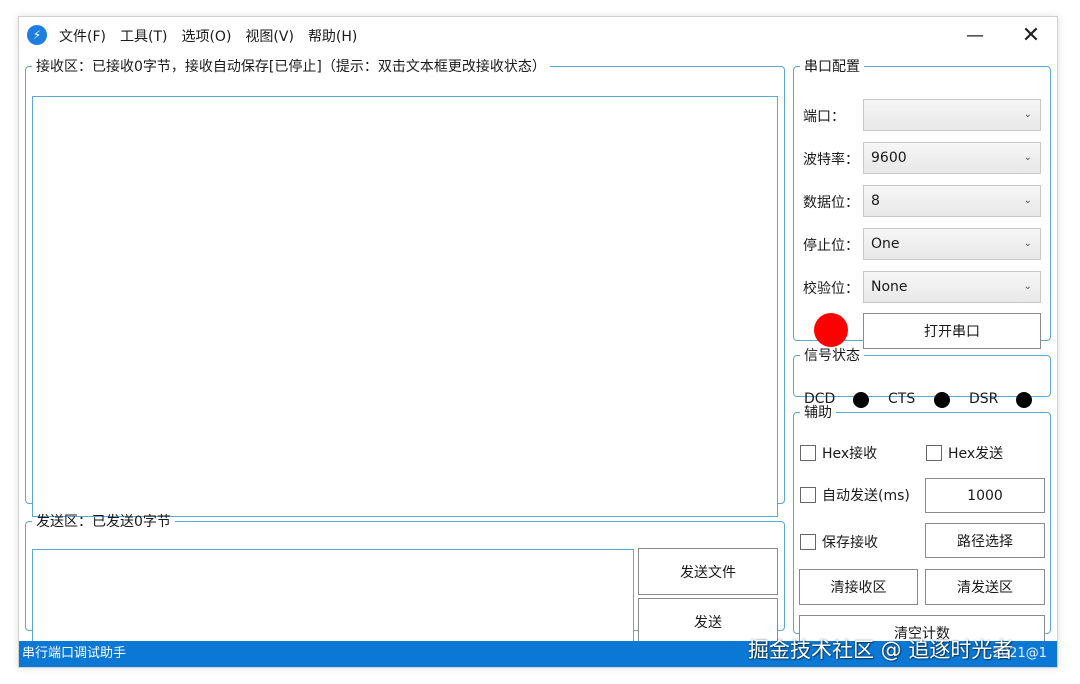 The width and height of the screenshot is (1080, 684). I want to click on databits-select: 8 ⌄, so click(952, 201).